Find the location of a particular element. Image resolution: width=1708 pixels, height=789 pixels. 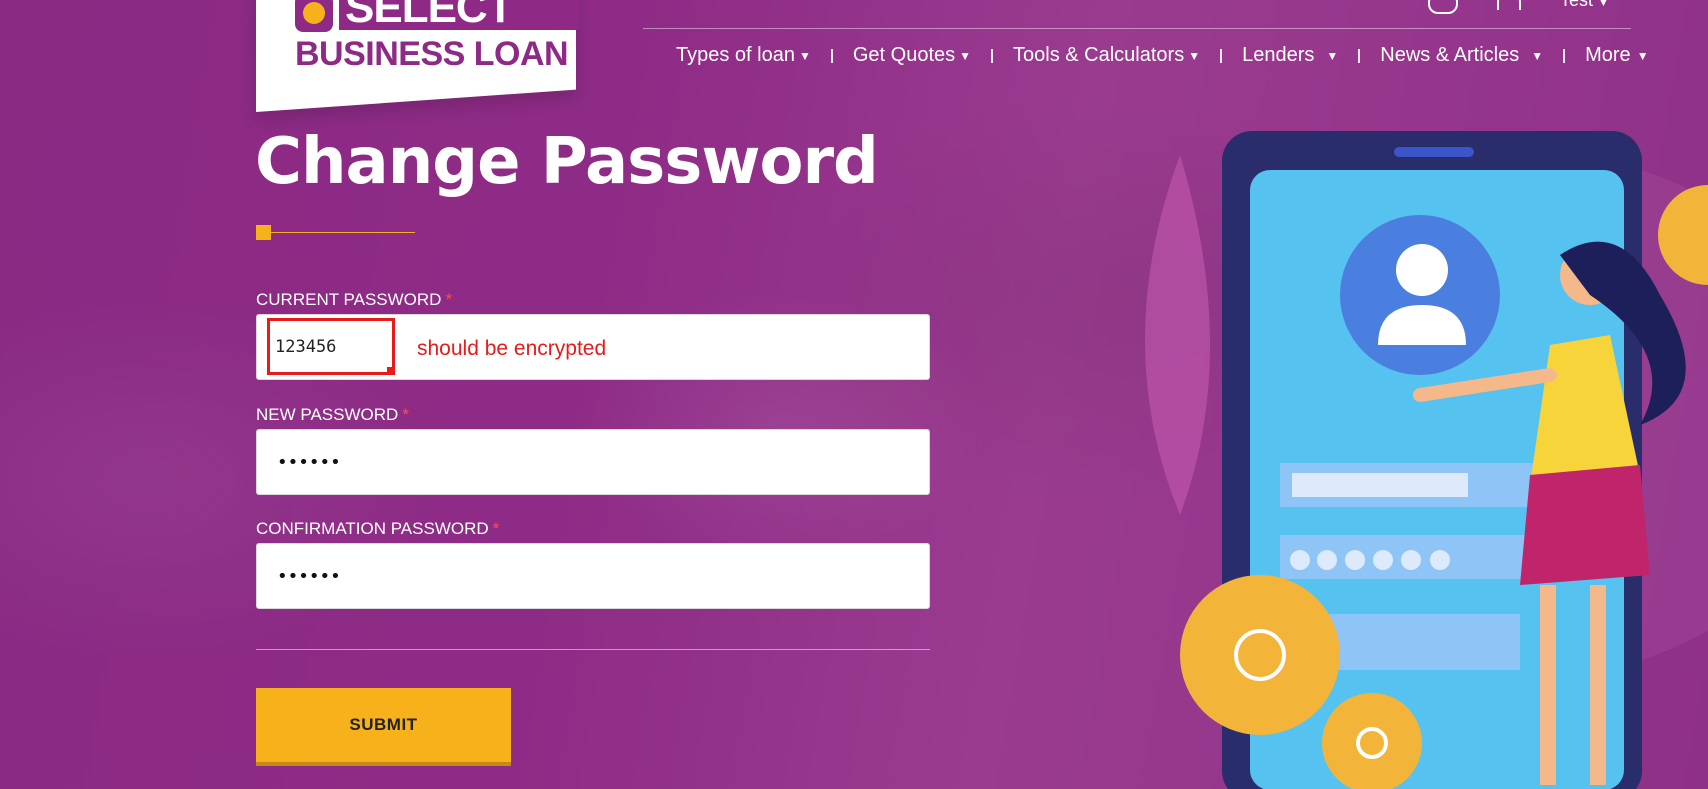

nav-news-articles: News & Articles ▼ is located at coordinates (1461, 55).